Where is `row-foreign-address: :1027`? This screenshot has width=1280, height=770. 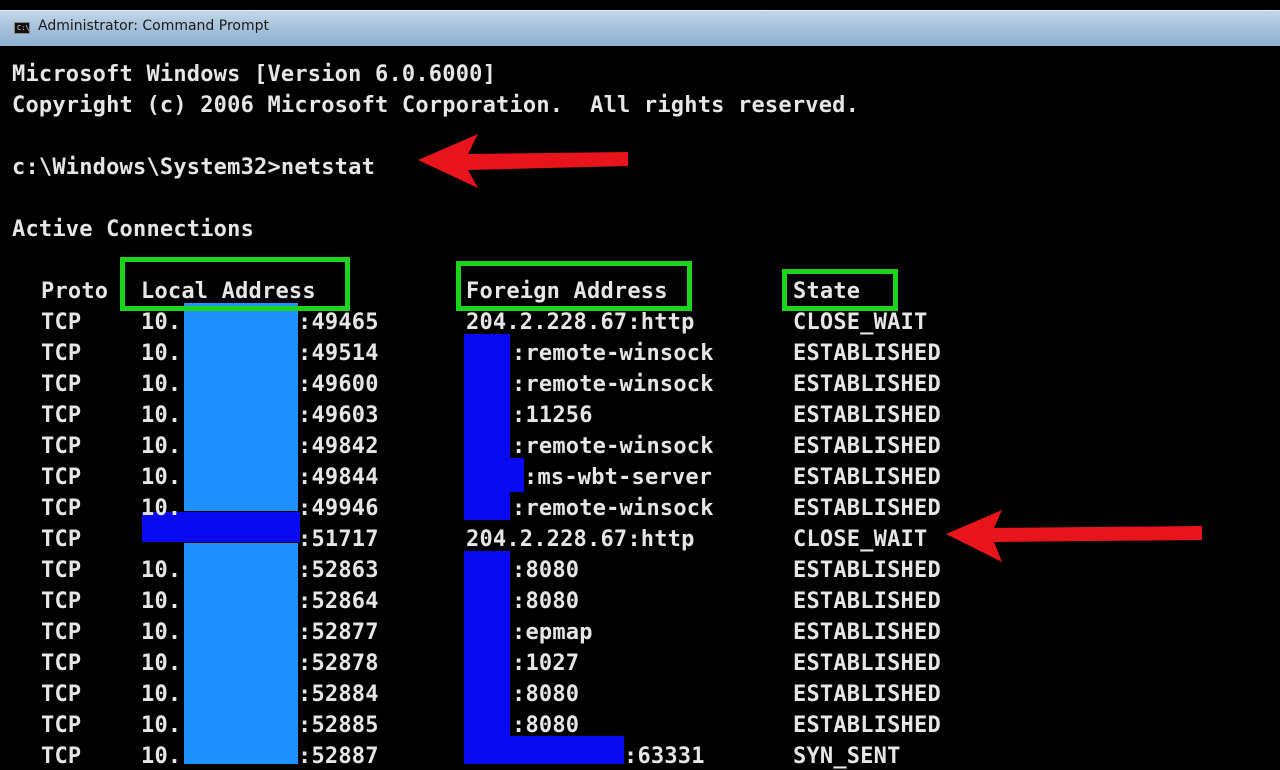 row-foreign-address: :1027 is located at coordinates (546, 663).